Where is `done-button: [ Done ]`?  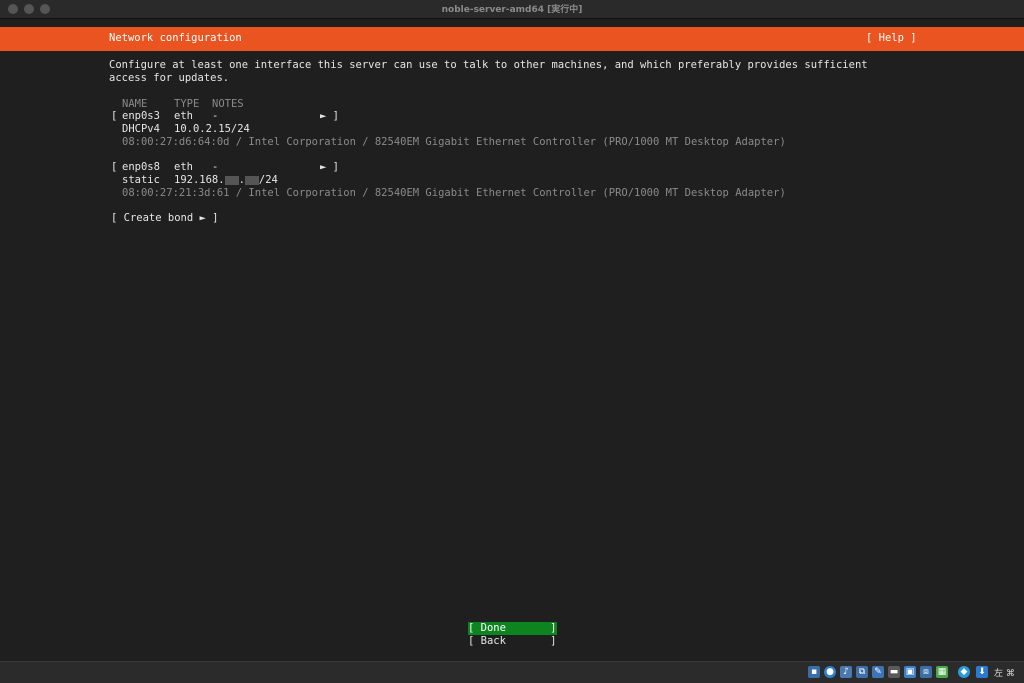 done-button: [ Done ] is located at coordinates (512, 628).